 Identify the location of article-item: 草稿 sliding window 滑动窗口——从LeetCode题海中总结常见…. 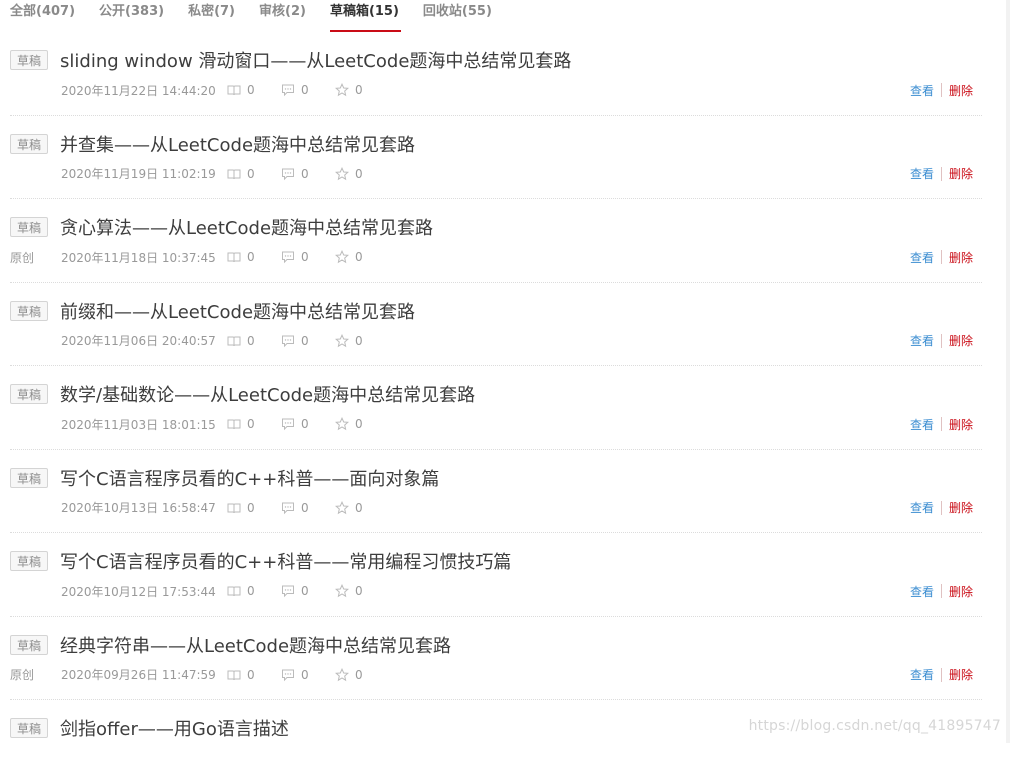
(496, 74).